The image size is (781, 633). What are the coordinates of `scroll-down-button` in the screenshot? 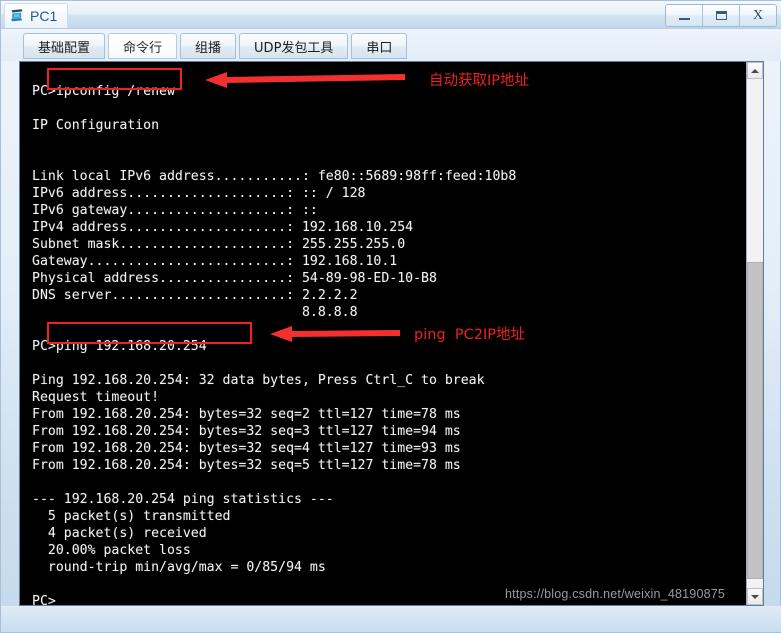 It's located at (755, 596).